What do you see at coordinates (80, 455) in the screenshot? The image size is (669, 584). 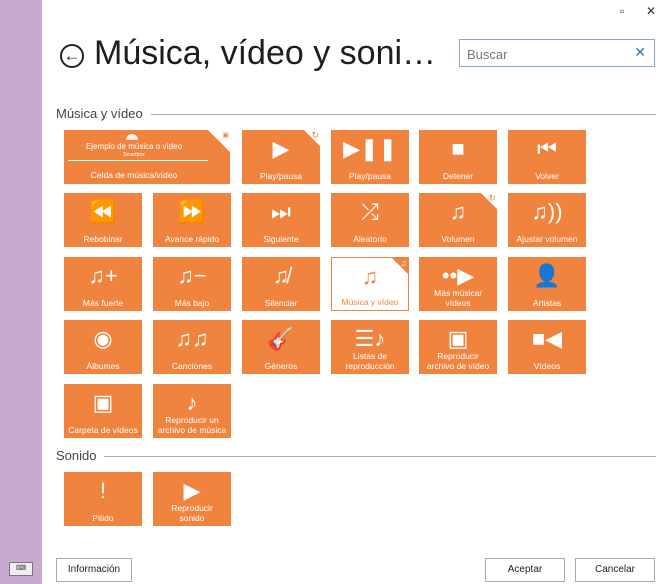 I see `section-label: Sonido` at bounding box center [80, 455].